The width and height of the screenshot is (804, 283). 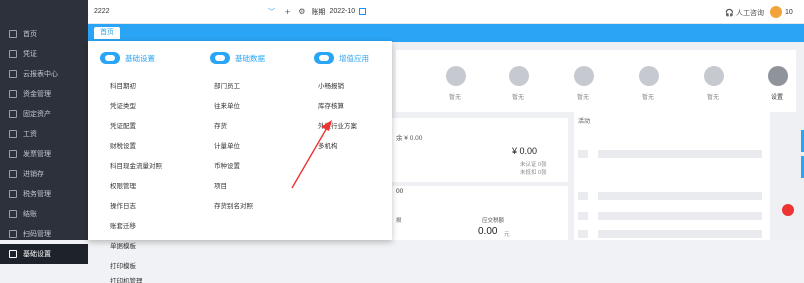 I want to click on settings-icon, so click(x=778, y=76).